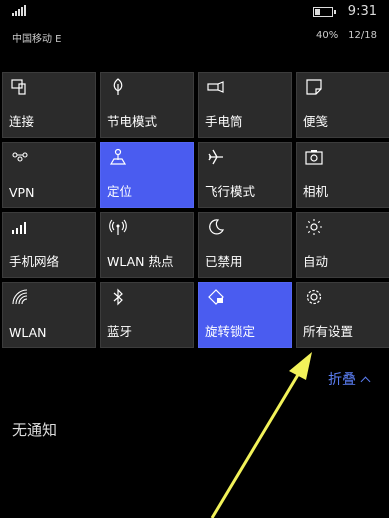 The height and width of the screenshot is (518, 389). What do you see at coordinates (20, 227) in the screenshot?
I see `cellular-icon` at bounding box center [20, 227].